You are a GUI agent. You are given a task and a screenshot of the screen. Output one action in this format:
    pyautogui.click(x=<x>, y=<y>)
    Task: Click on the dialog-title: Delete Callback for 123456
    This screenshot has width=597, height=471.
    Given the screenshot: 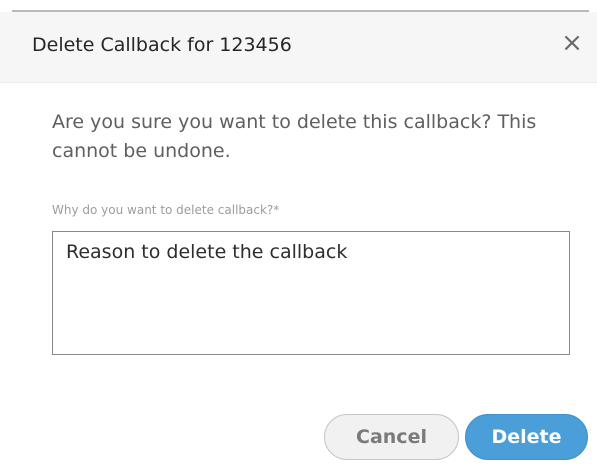 What is the action you would take?
    pyautogui.click(x=162, y=45)
    